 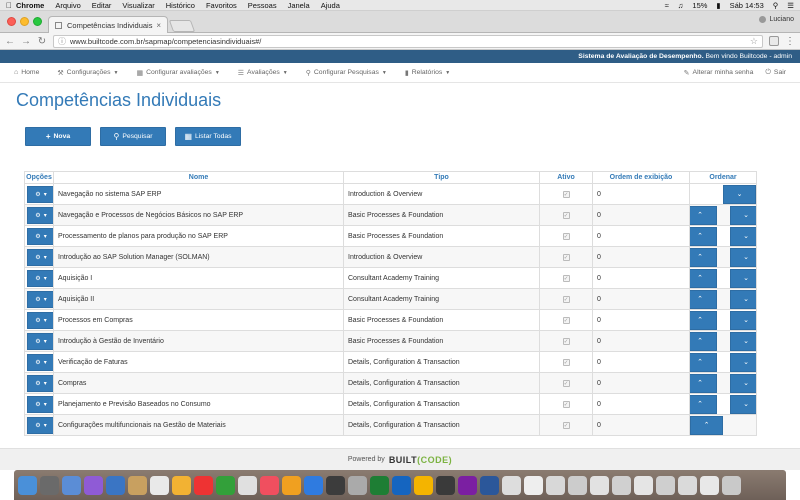 I want to click on menu-favoritos: Favoritos, so click(x=221, y=5).